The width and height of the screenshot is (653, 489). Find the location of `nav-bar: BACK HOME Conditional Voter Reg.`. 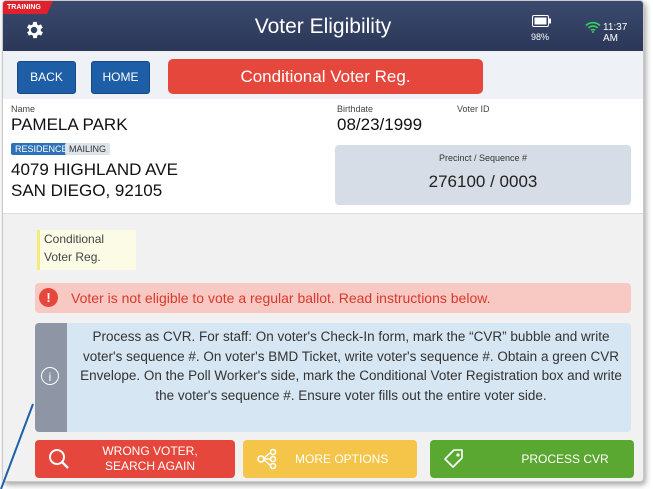

nav-bar: BACK HOME Conditional Voter Reg. is located at coordinates (323, 75).